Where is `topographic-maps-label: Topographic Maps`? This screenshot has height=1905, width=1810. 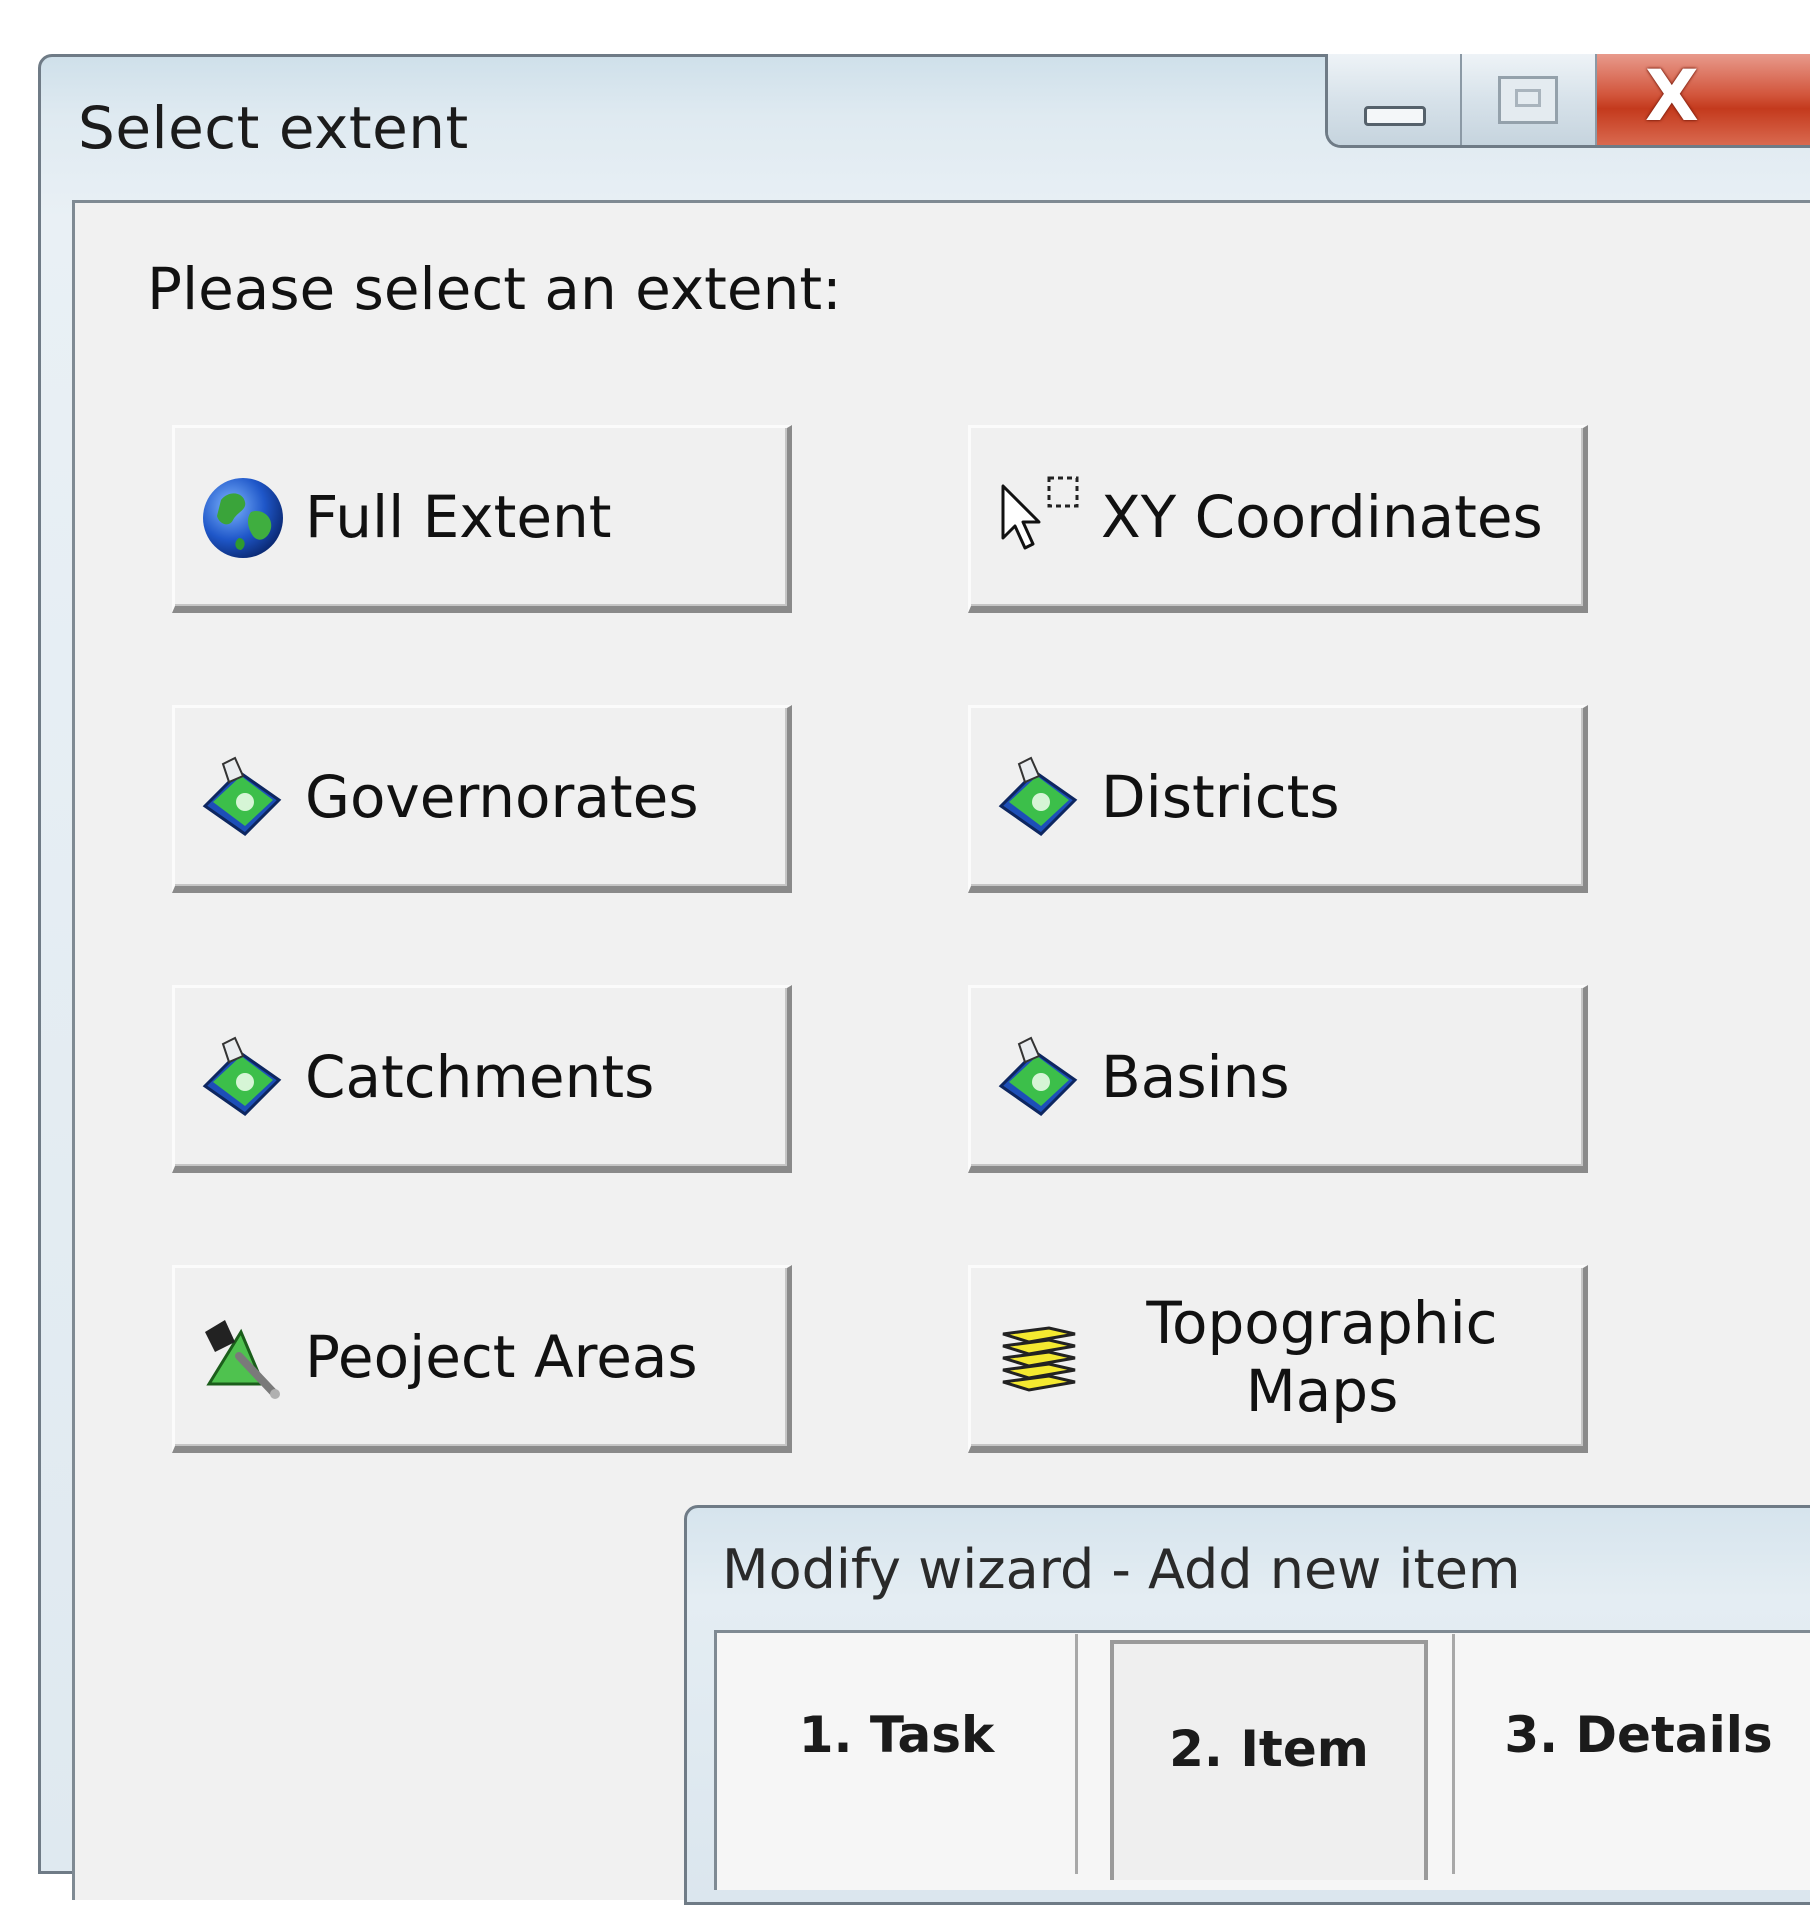 topographic-maps-label: Topographic Maps is located at coordinates (1322, 1357).